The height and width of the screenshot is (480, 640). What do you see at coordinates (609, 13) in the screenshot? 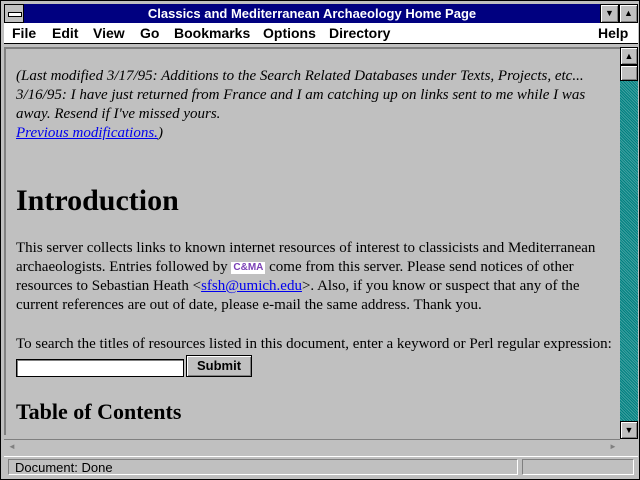
I see `minimize-button: ▼` at bounding box center [609, 13].